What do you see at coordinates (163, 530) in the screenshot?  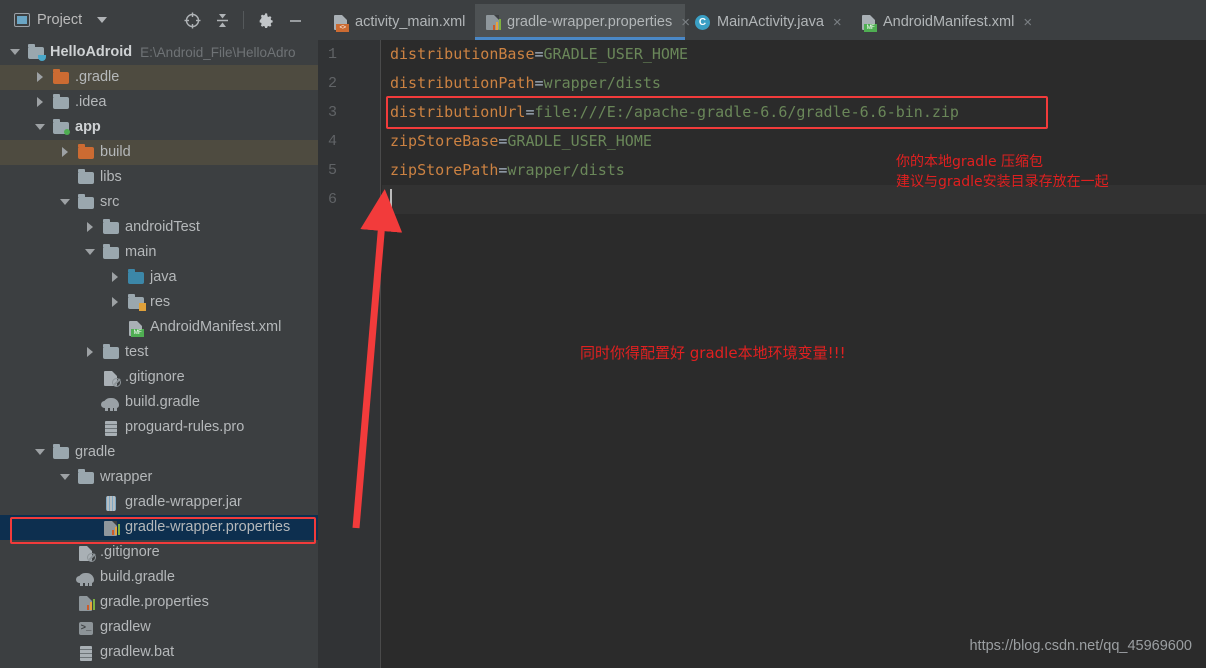 I see `highlight-box-selected-file` at bounding box center [163, 530].